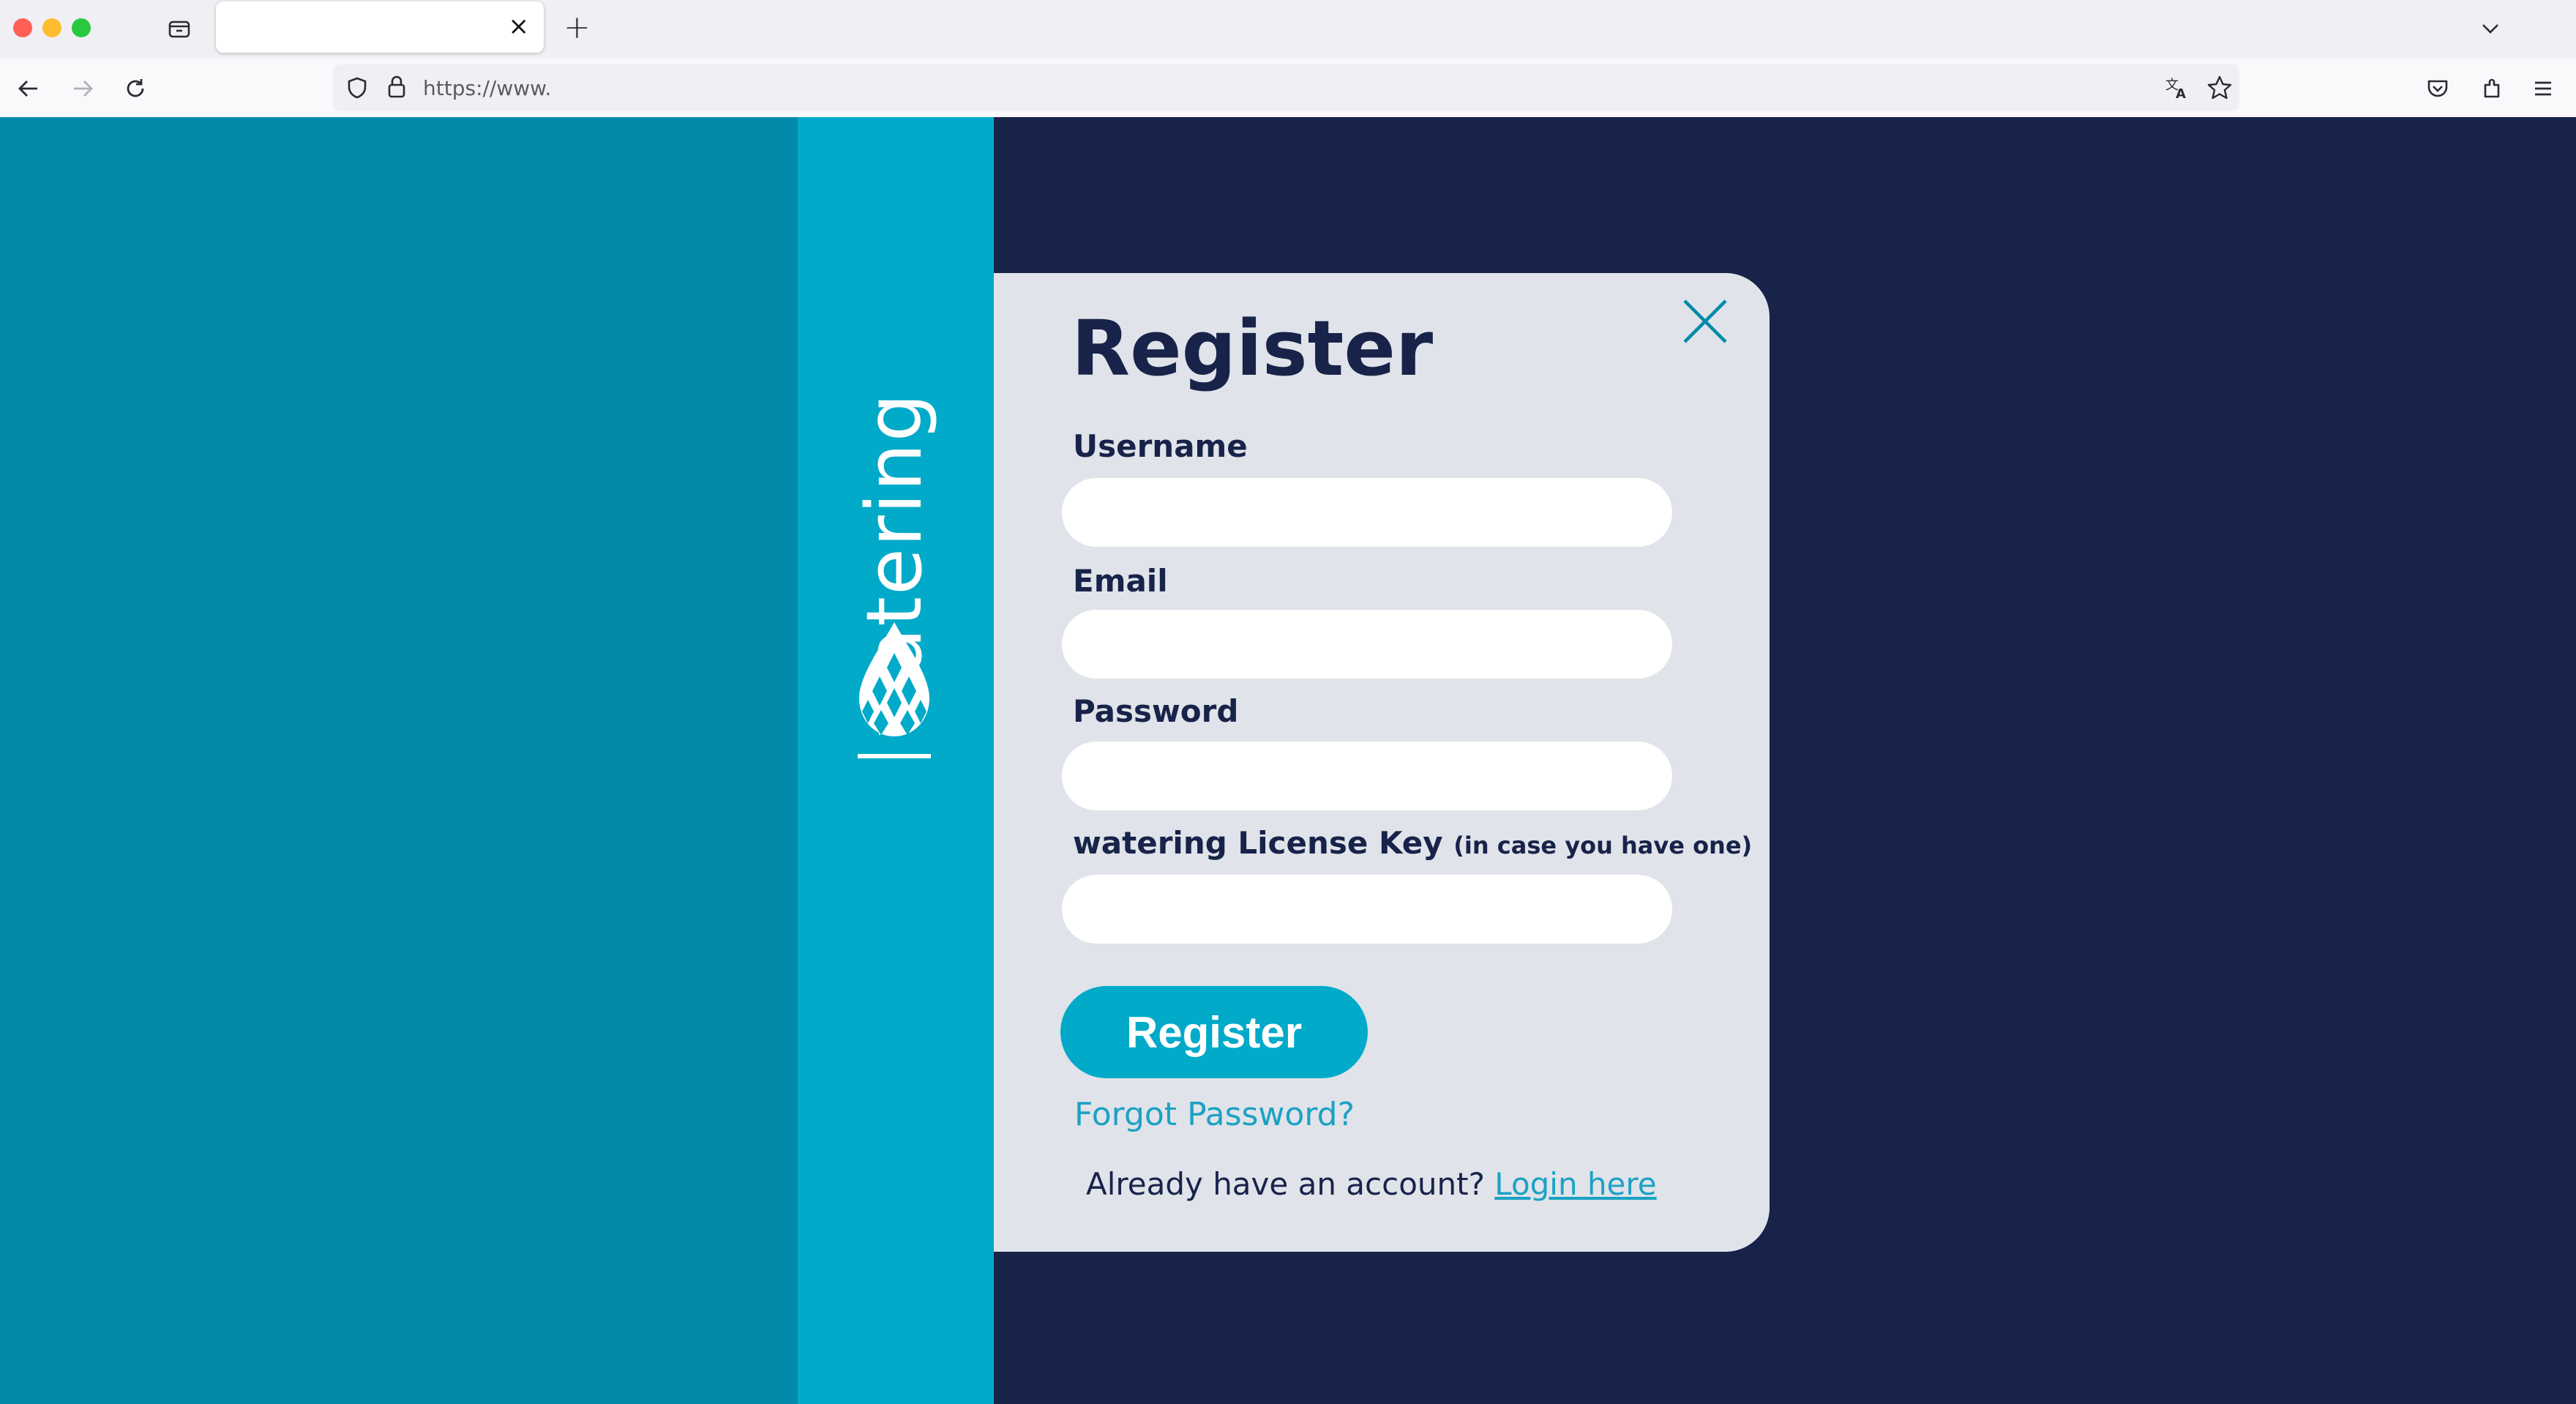  I want to click on address-bar: https://www. 文 A, so click(1286, 87).